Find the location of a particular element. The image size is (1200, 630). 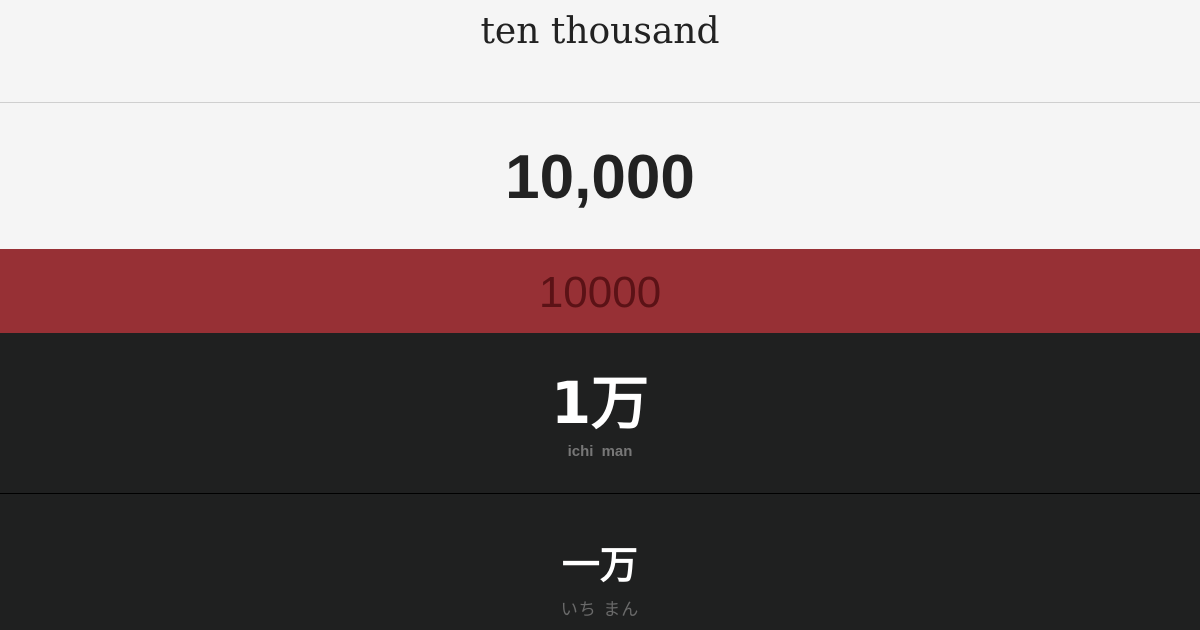

english-word: ten thousand is located at coordinates (600, 31).